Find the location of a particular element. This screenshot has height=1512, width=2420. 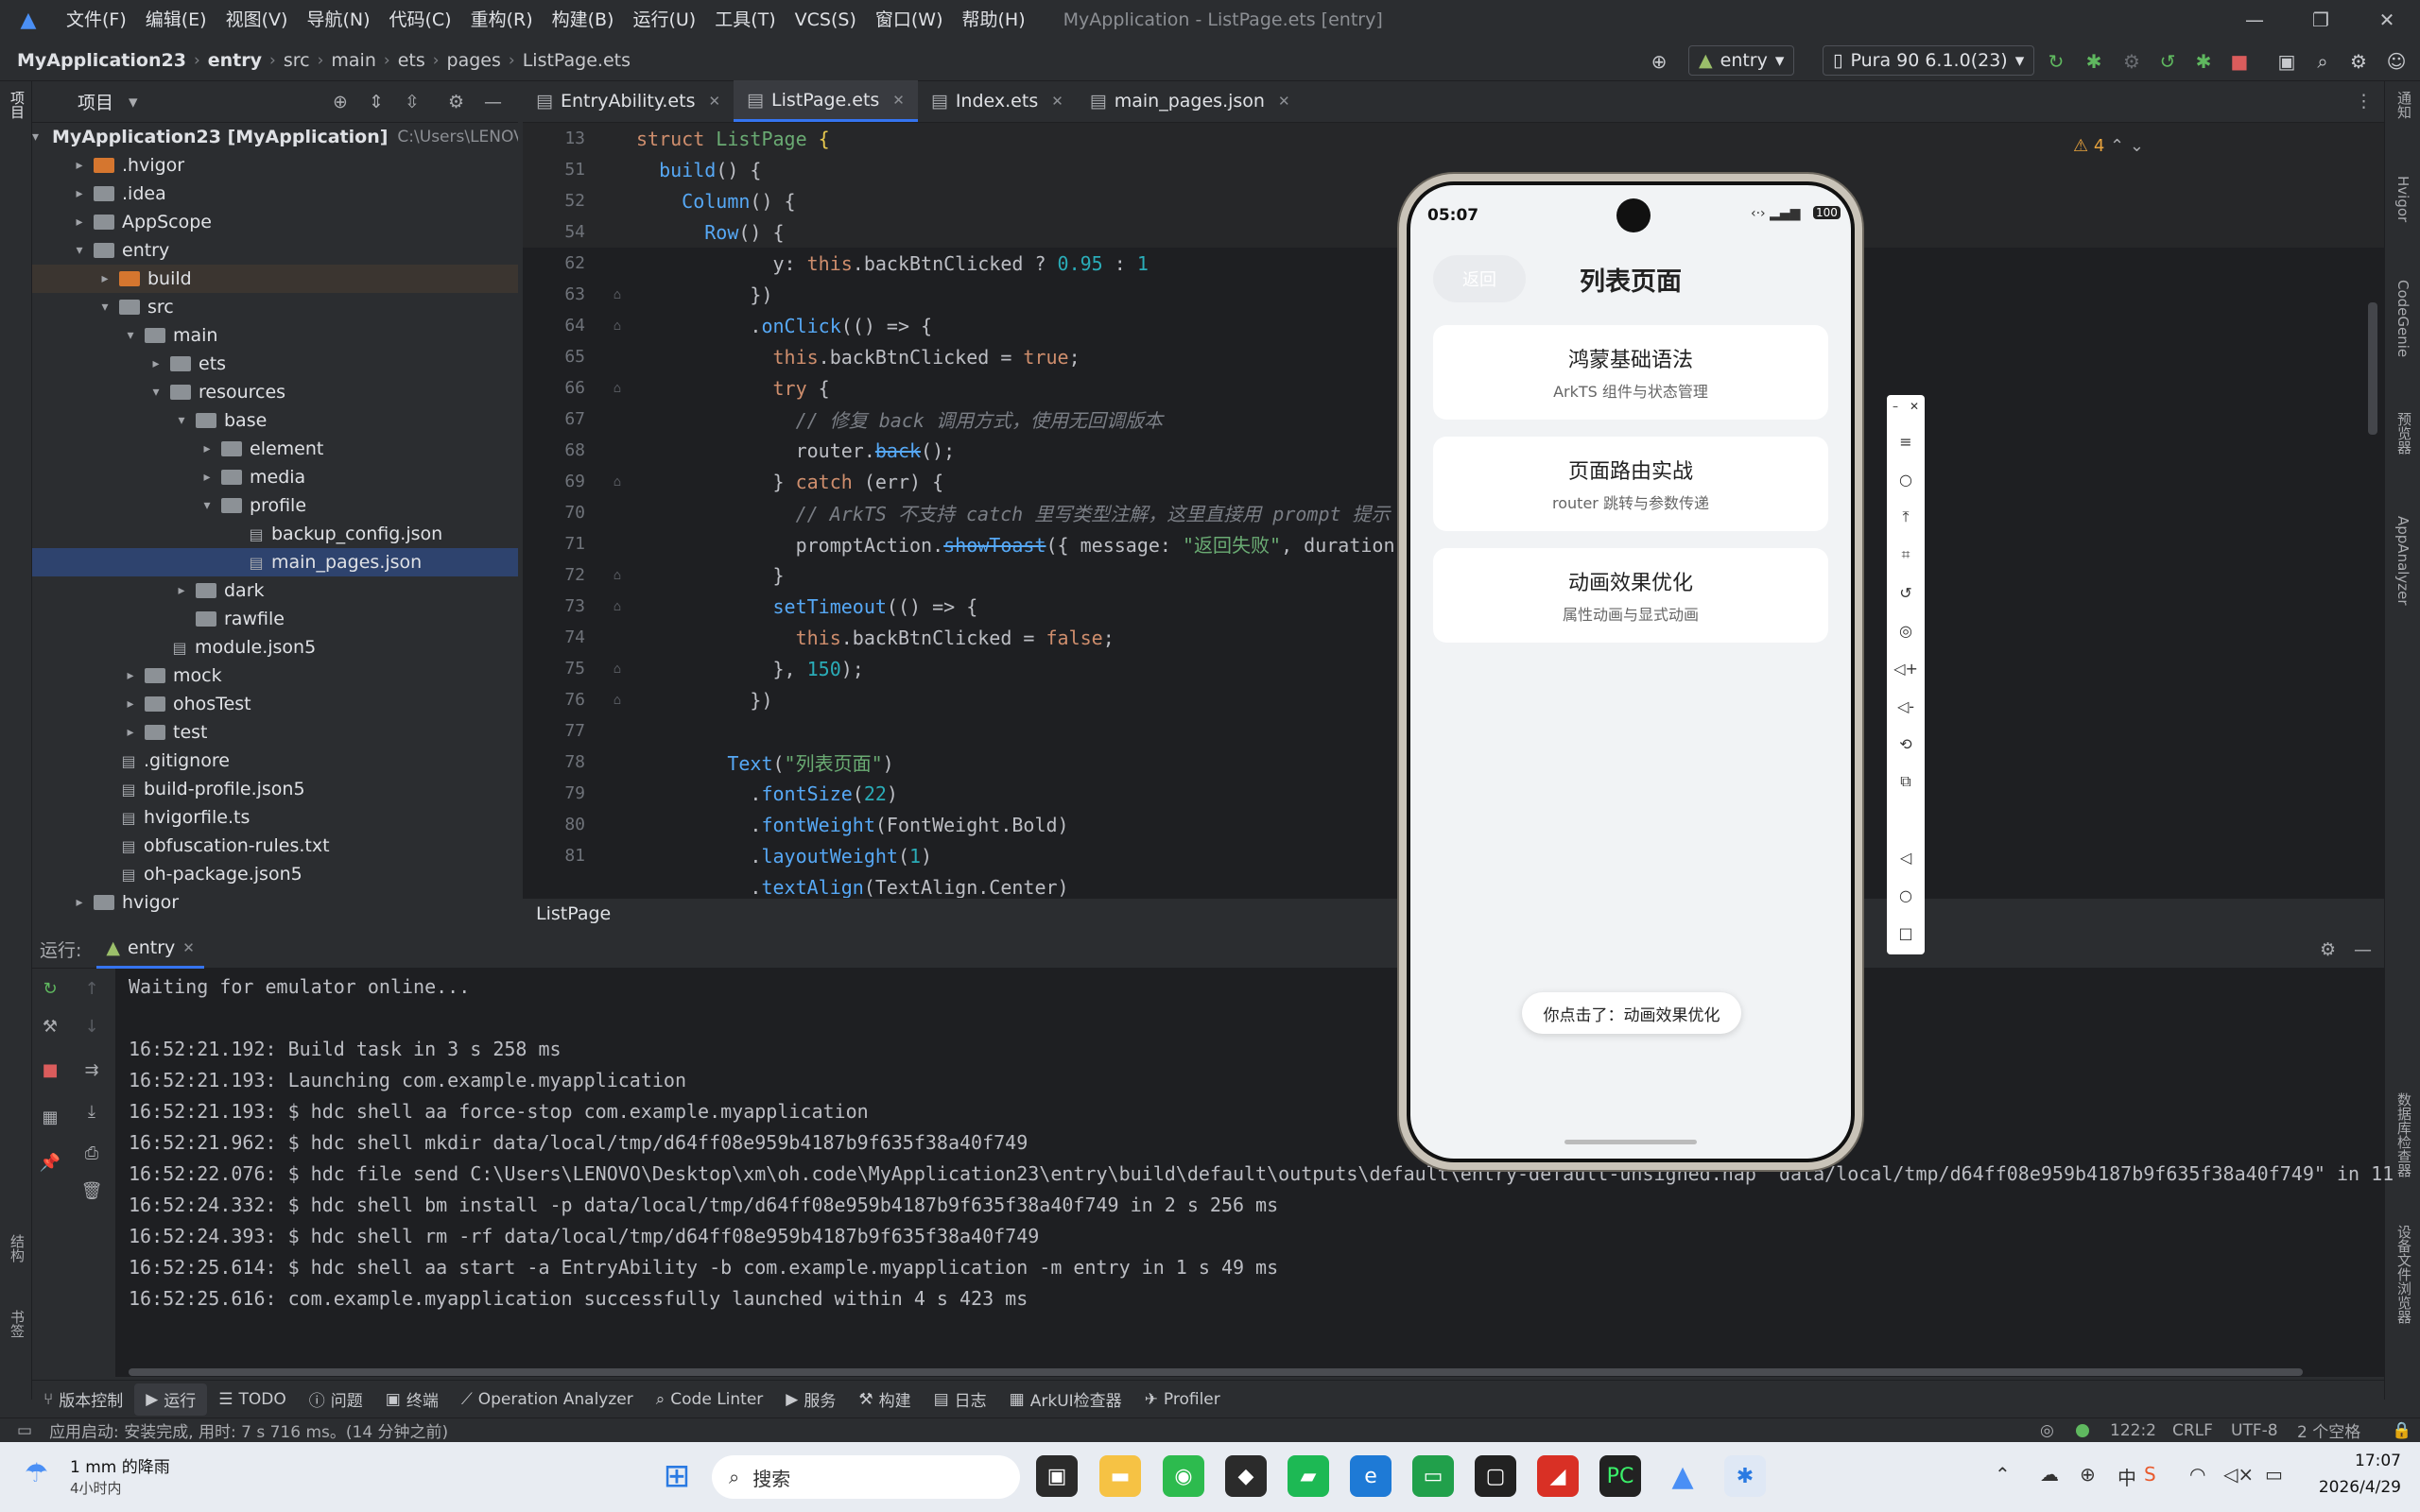

tab-listpage: ▤ ListPage.ets ✕ is located at coordinates (826, 101).